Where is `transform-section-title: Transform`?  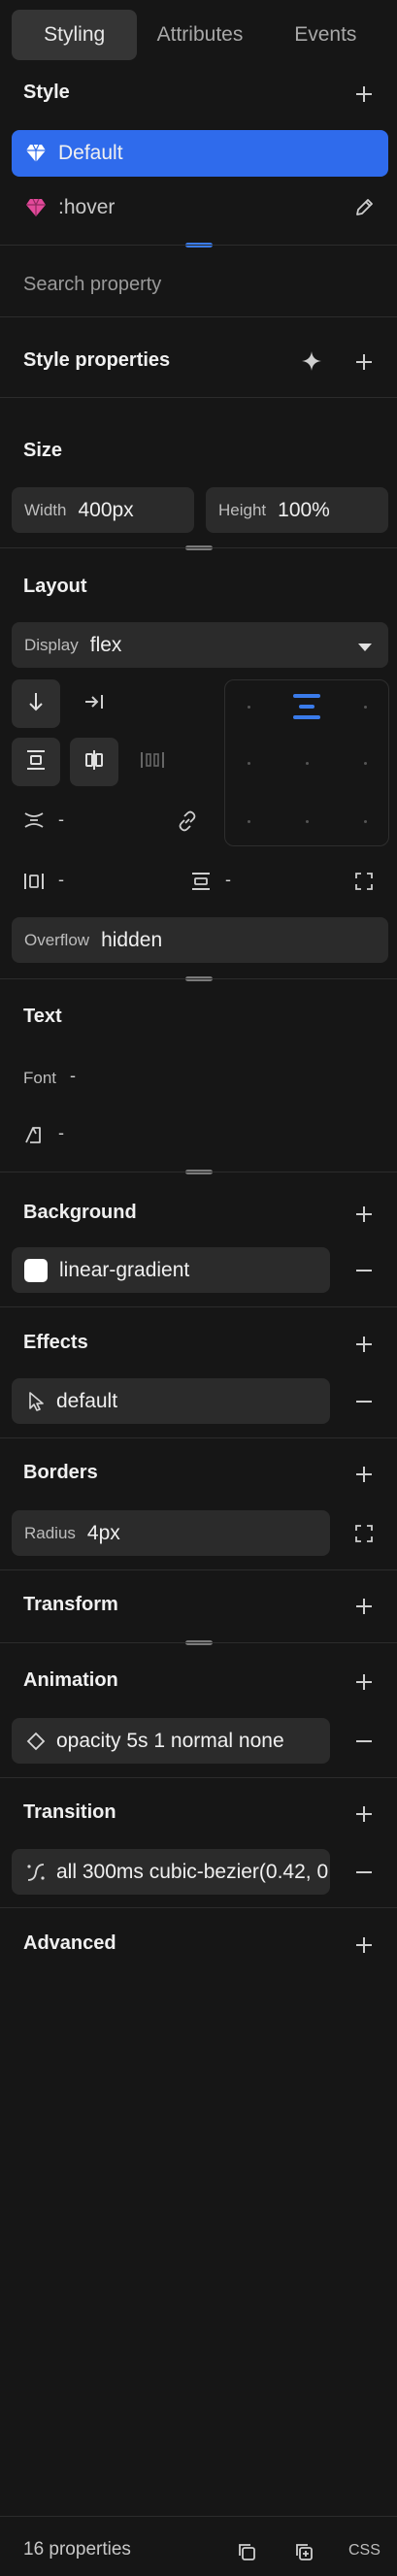 transform-section-title: Transform is located at coordinates (70, 1604).